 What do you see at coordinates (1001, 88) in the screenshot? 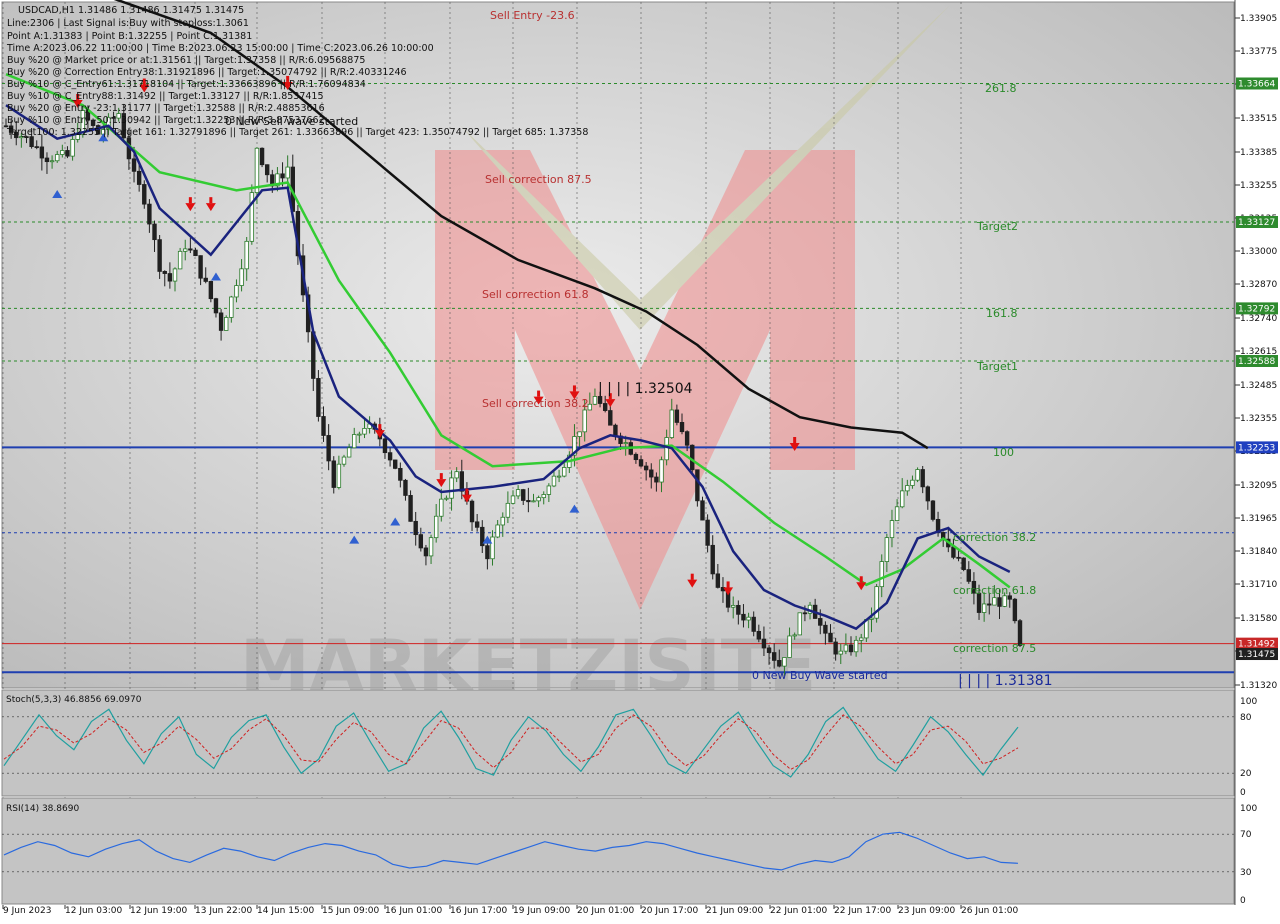
I see `level-2618-label: 261.8` at bounding box center [1001, 88].